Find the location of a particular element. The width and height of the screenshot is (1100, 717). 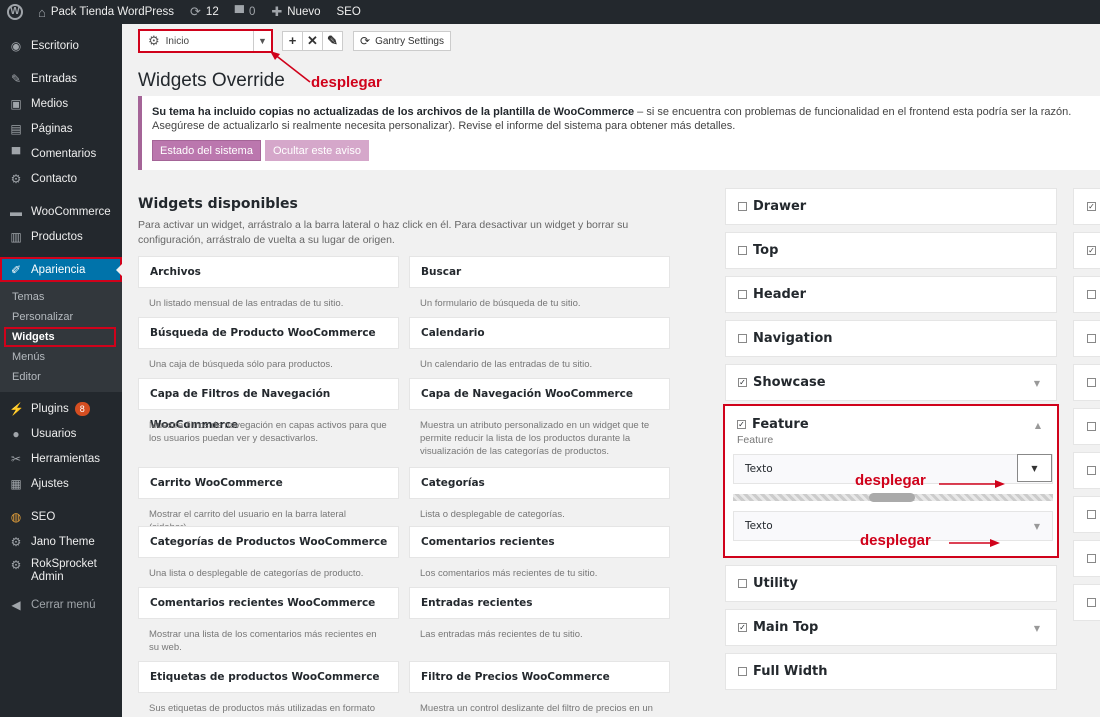

sidebar-item-comentarios: ▀ Comentarios is located at coordinates (61, 153).